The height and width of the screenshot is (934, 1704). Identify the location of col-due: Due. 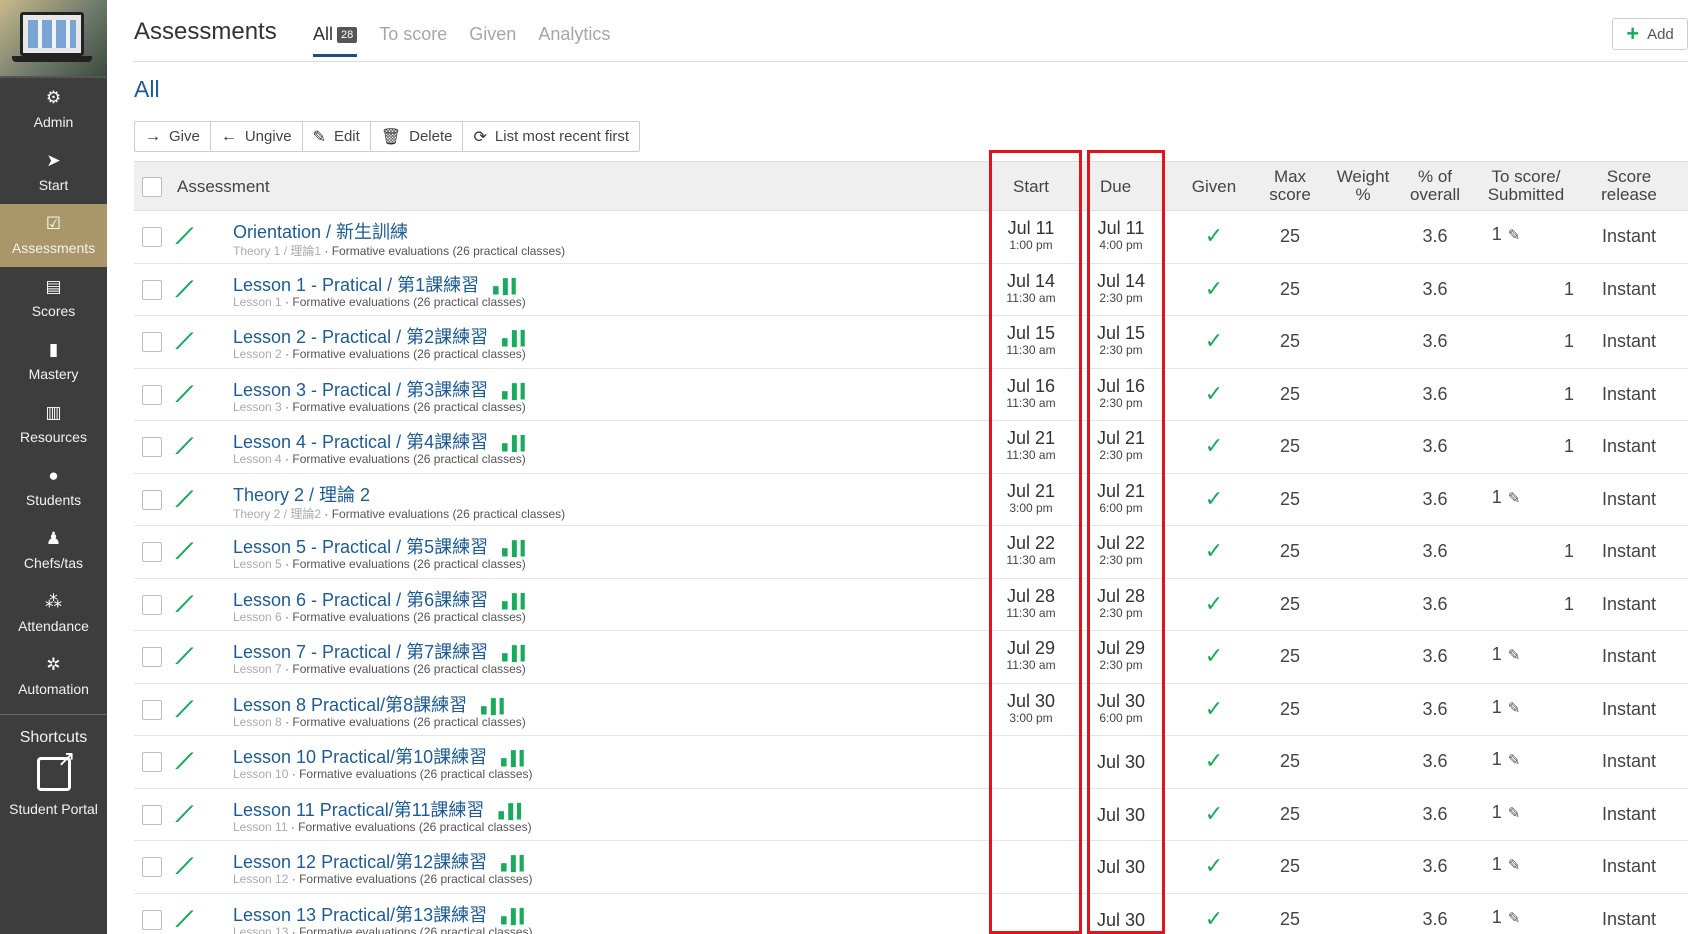
(1120, 187).